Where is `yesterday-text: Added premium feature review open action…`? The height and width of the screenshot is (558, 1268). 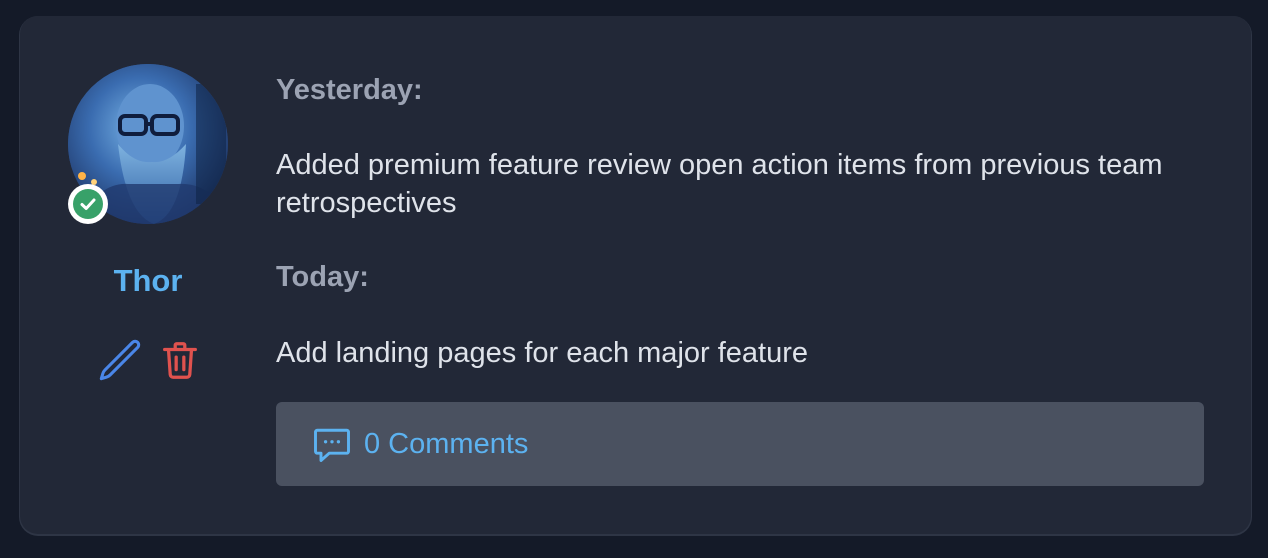
yesterday-text: Added premium feature review open action… is located at coordinates (719, 184).